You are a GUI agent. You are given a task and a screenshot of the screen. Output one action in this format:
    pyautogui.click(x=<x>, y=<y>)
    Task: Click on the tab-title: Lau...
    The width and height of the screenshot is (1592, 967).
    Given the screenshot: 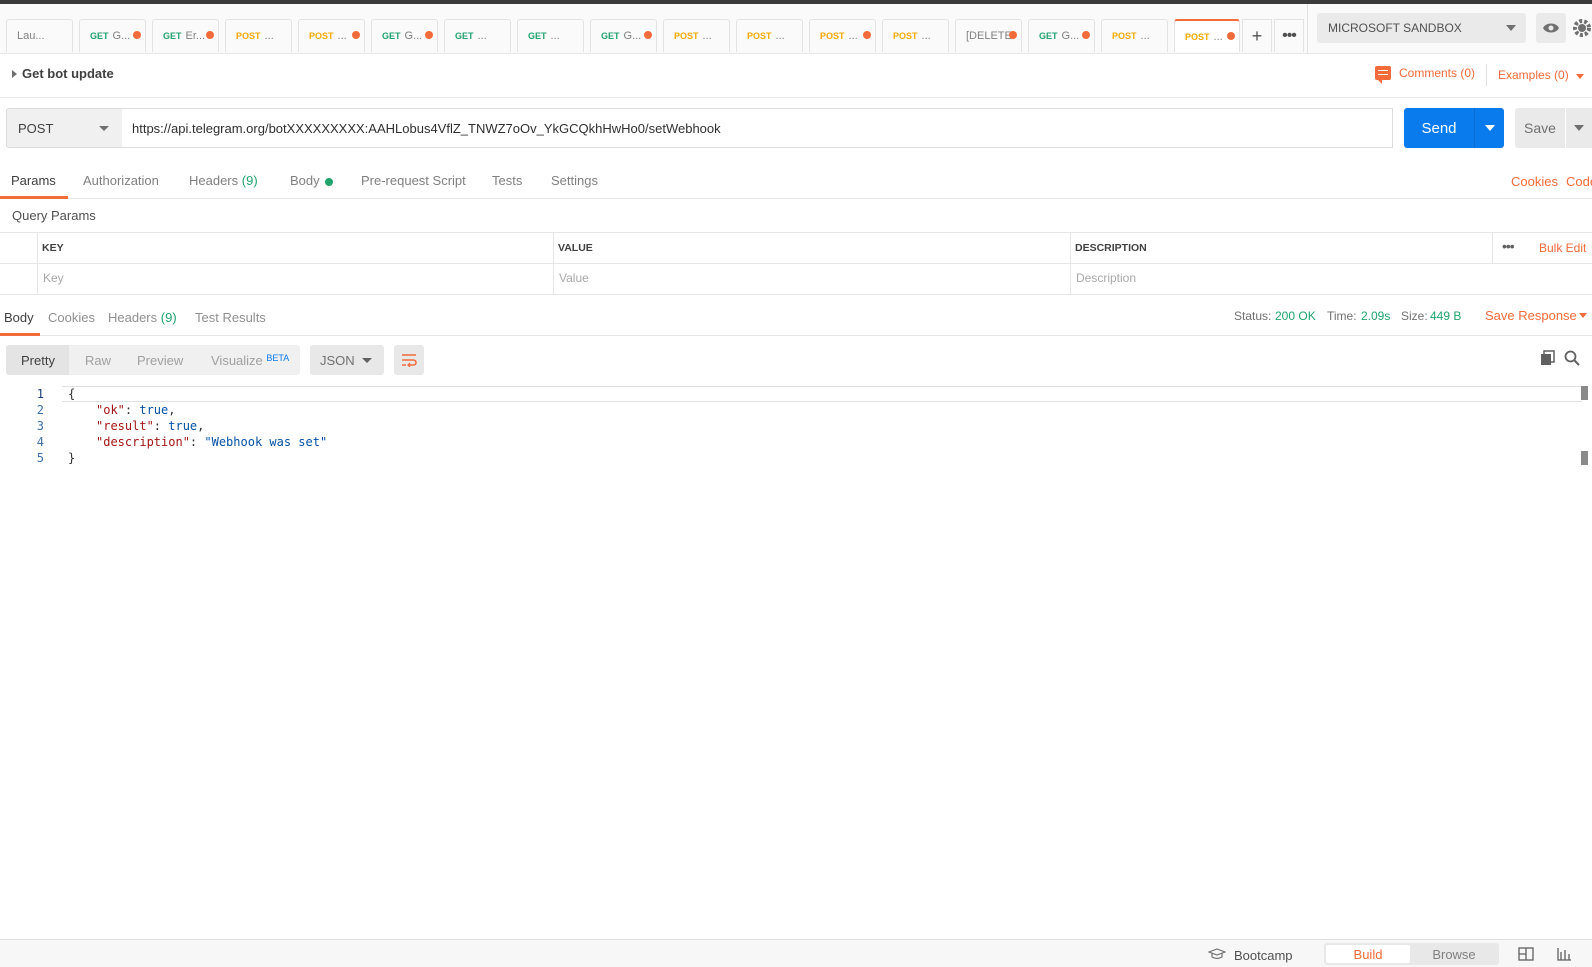 What is the action you would take?
    pyautogui.click(x=31, y=36)
    